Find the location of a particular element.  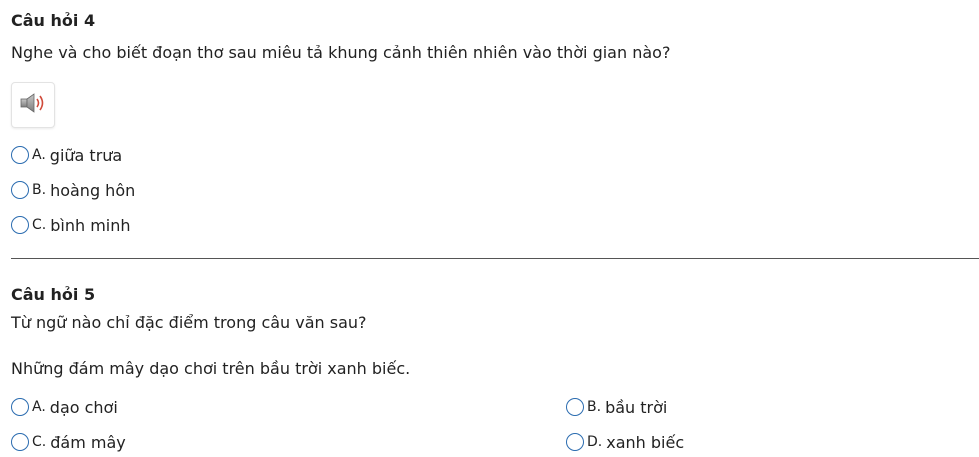

option-text: bình minh is located at coordinates (90, 225).